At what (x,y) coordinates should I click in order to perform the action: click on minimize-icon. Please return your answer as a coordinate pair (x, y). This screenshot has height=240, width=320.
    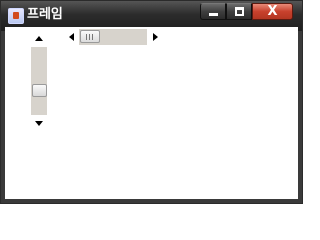
    Looking at the image, I should click on (213, 14).